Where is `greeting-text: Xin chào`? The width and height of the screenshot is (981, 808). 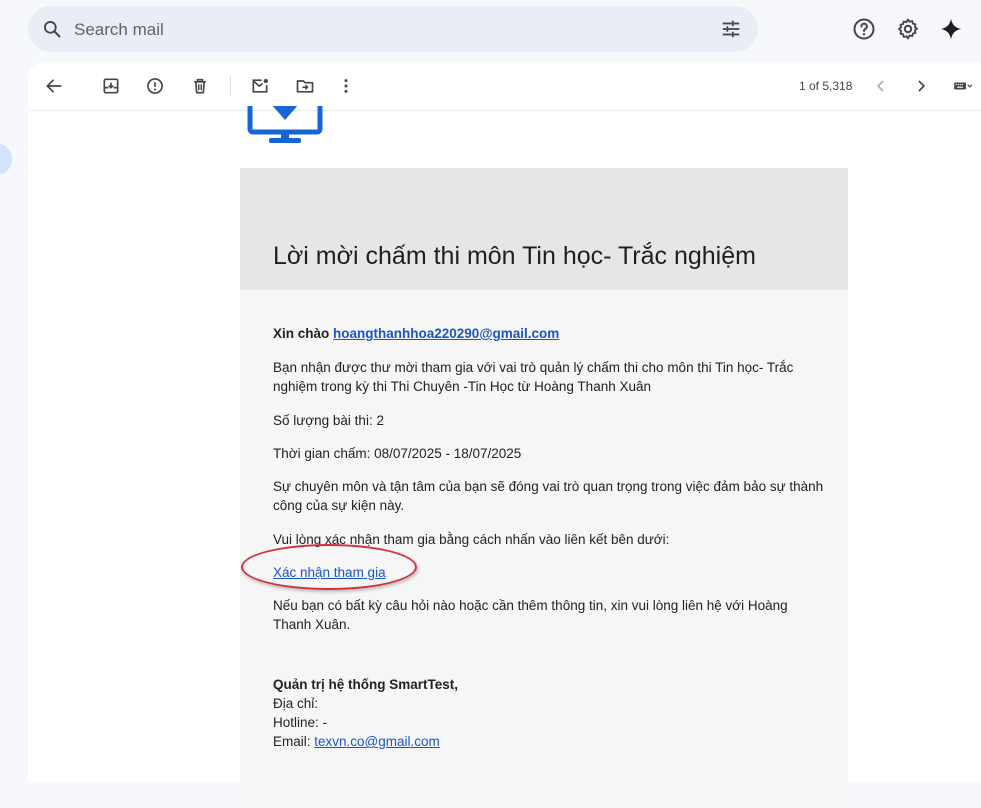
greeting-text: Xin chào is located at coordinates (301, 333).